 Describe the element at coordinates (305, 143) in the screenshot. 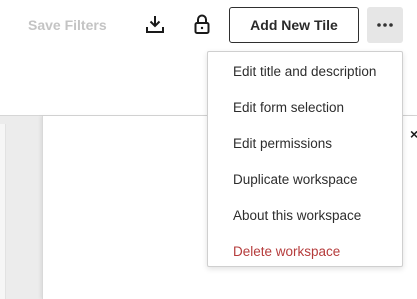

I see `menu-item-edit-permissions: Edit permissions` at that location.